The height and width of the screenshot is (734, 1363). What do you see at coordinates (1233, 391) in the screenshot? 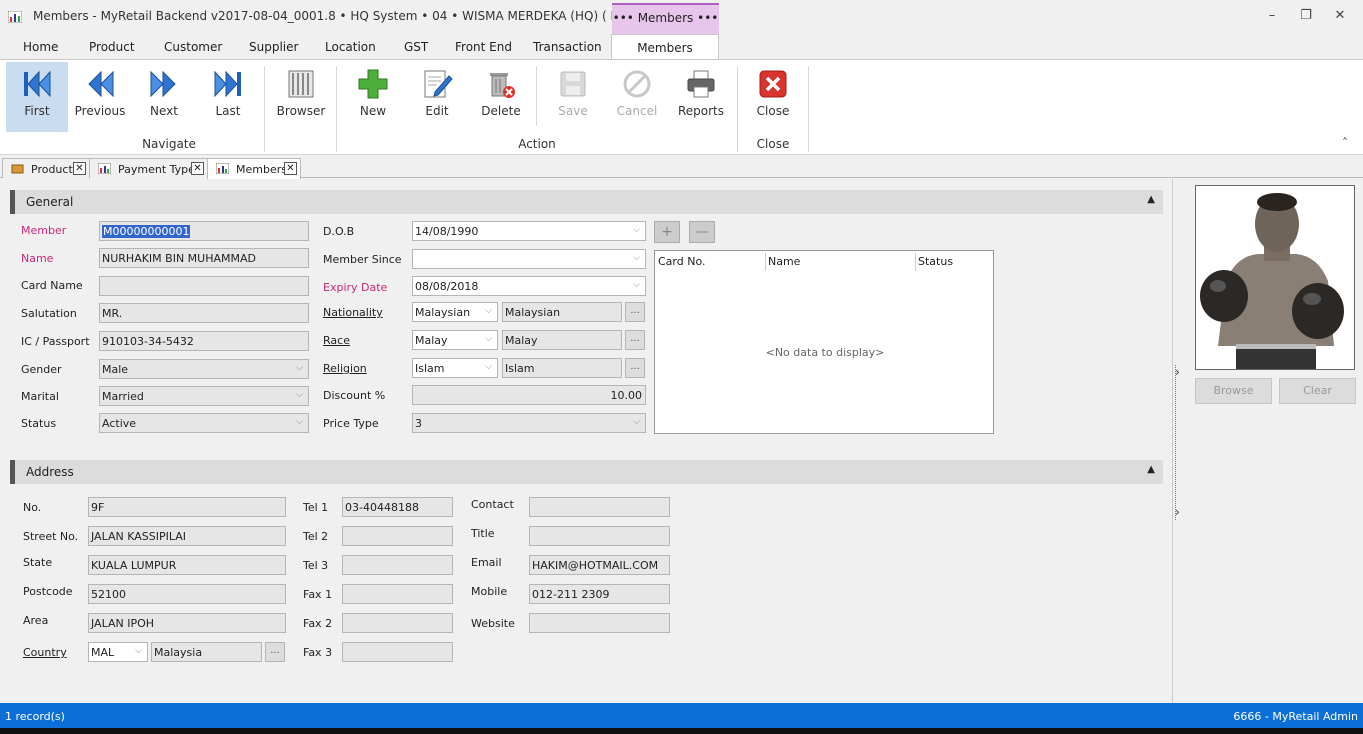
I see `browse-photo-button: Browse` at bounding box center [1233, 391].